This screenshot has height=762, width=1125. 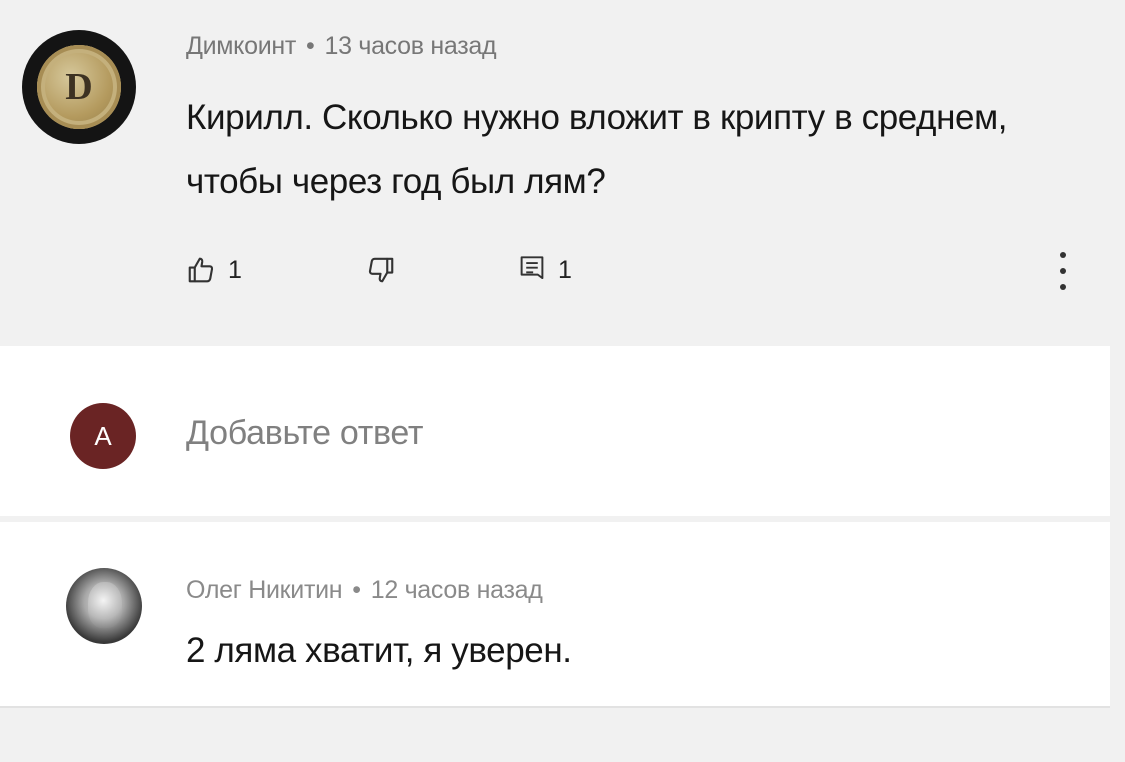 What do you see at coordinates (379, 650) in the screenshot?
I see `reply-text: 2 ляма хватит, я уверен.` at bounding box center [379, 650].